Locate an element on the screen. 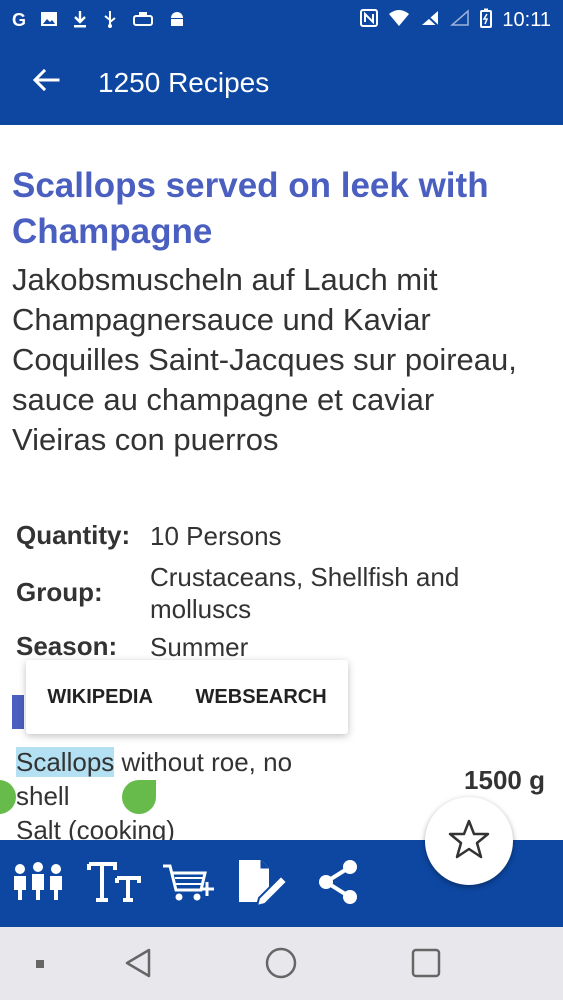 Image resolution: width=563 pixels, height=1000 pixels. add-to-cart-icon is located at coordinates (188, 884).